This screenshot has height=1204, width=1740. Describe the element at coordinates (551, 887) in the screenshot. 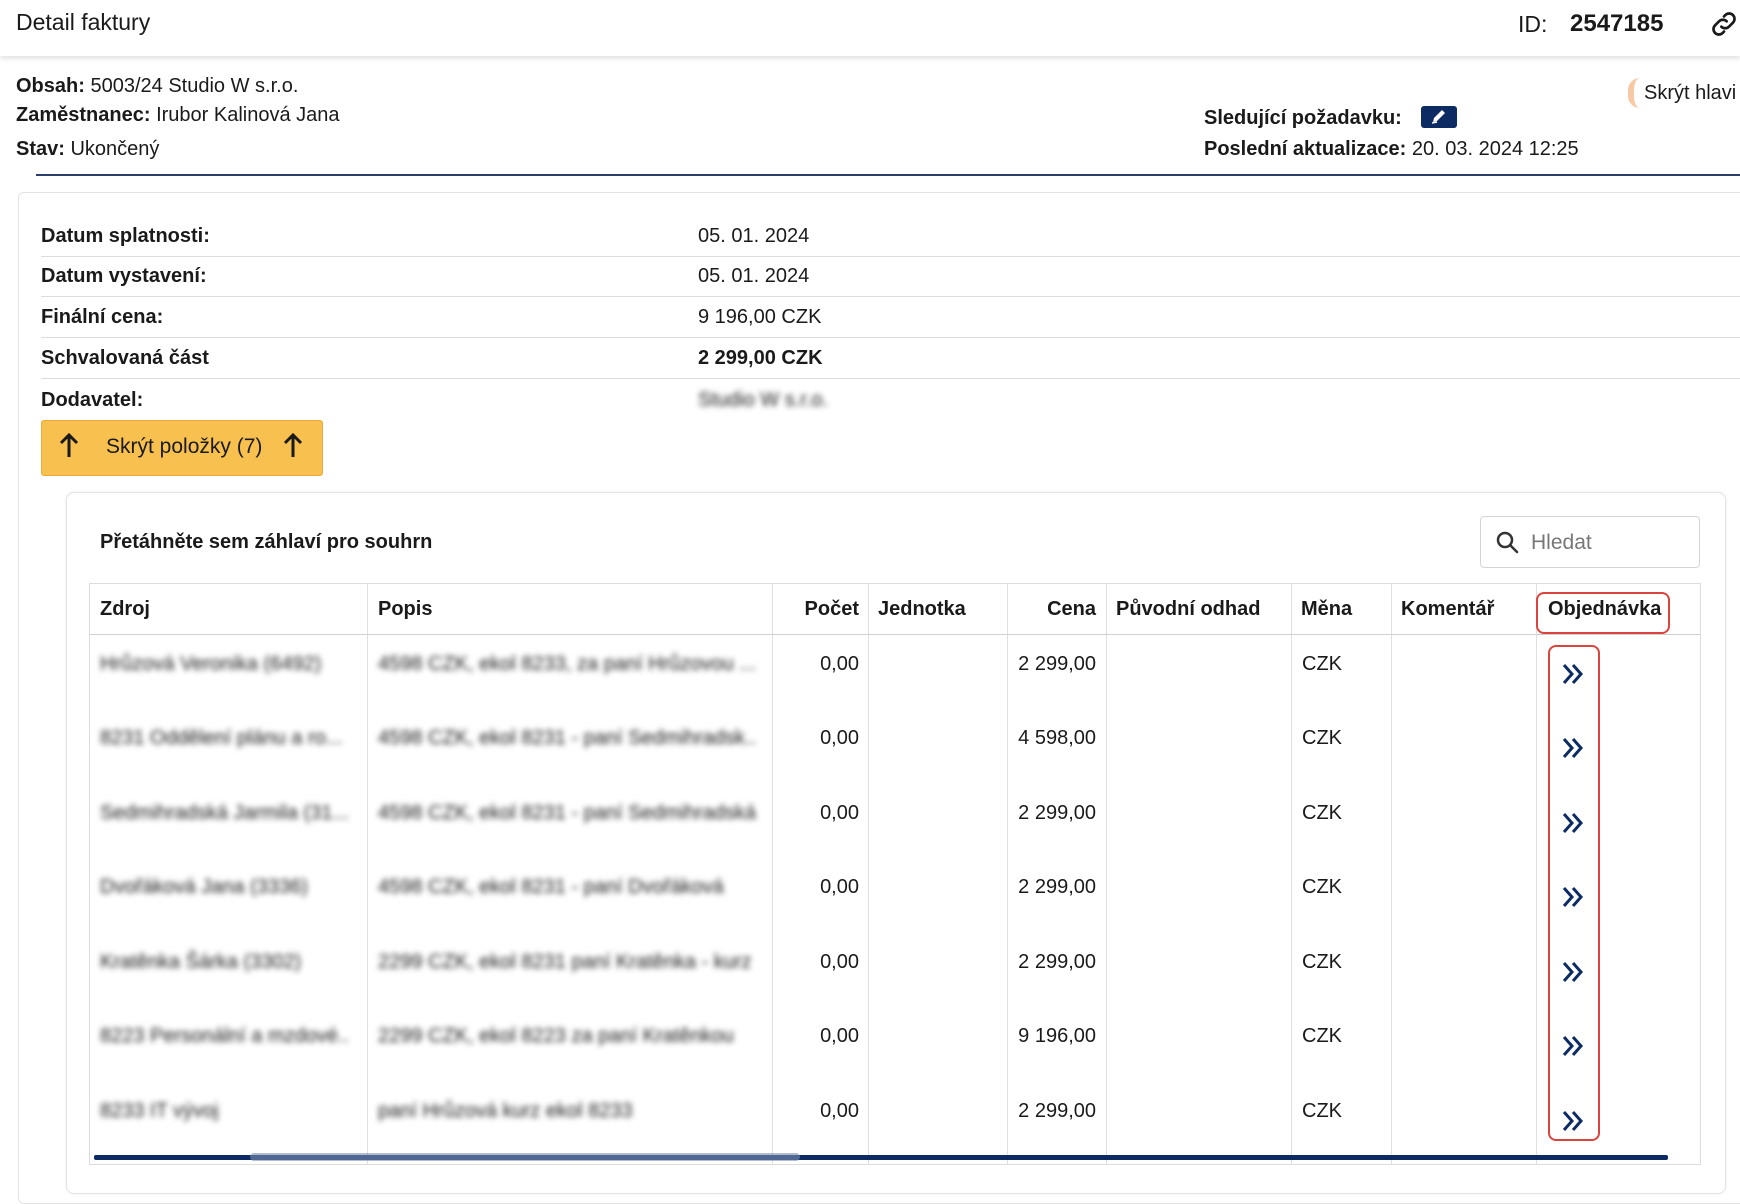

I see `cell-popis: 4598 CZK, ekol 8231 - paní Dvořáková` at that location.